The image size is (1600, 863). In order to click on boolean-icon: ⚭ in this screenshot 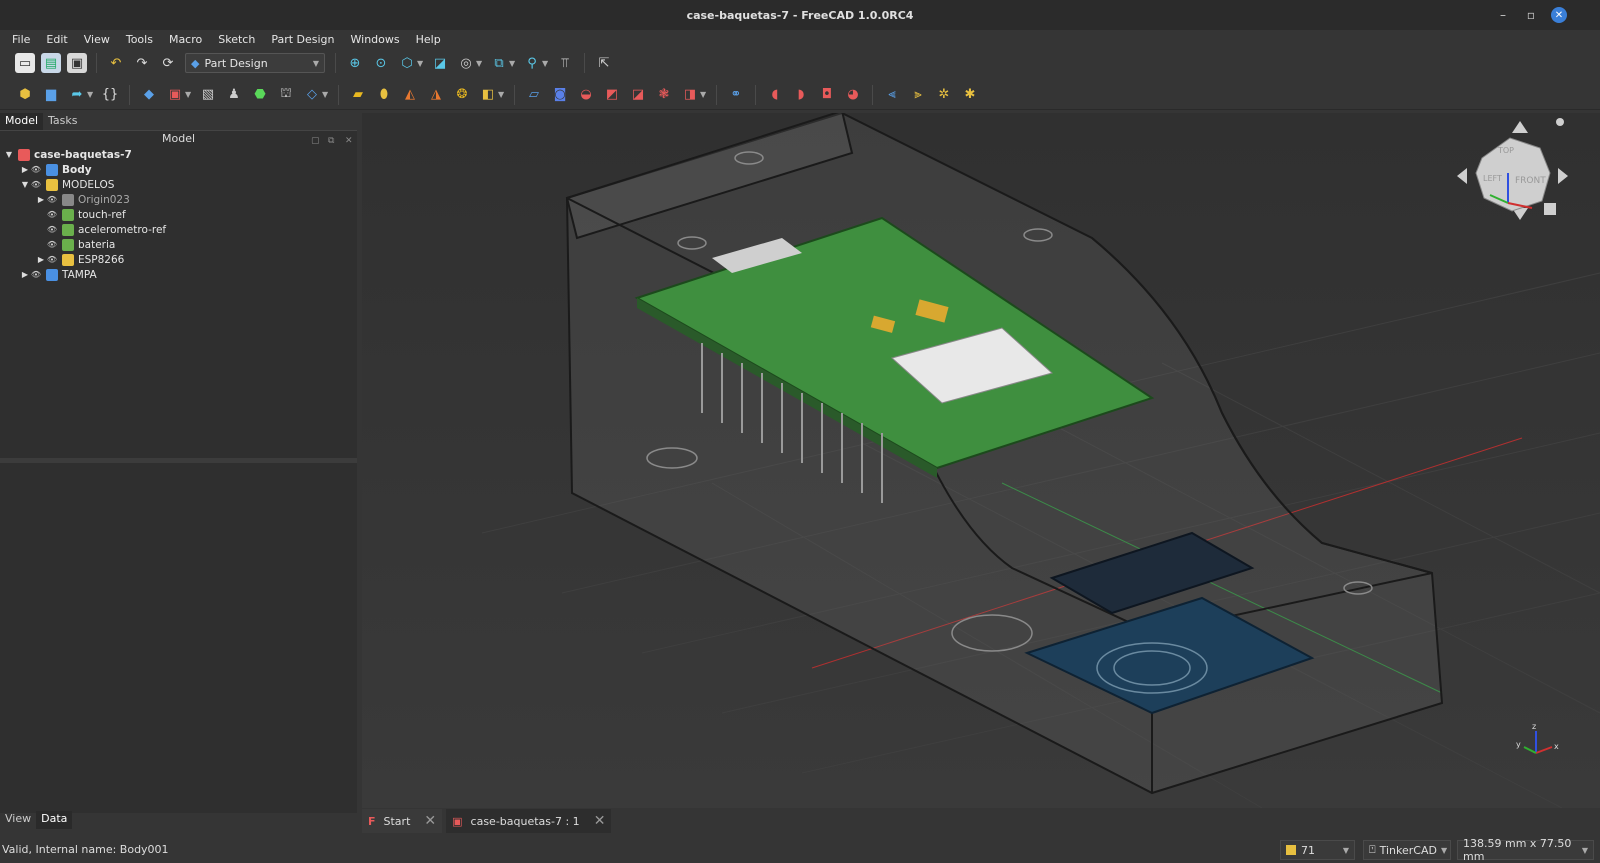, I will do `click(736, 95)`.